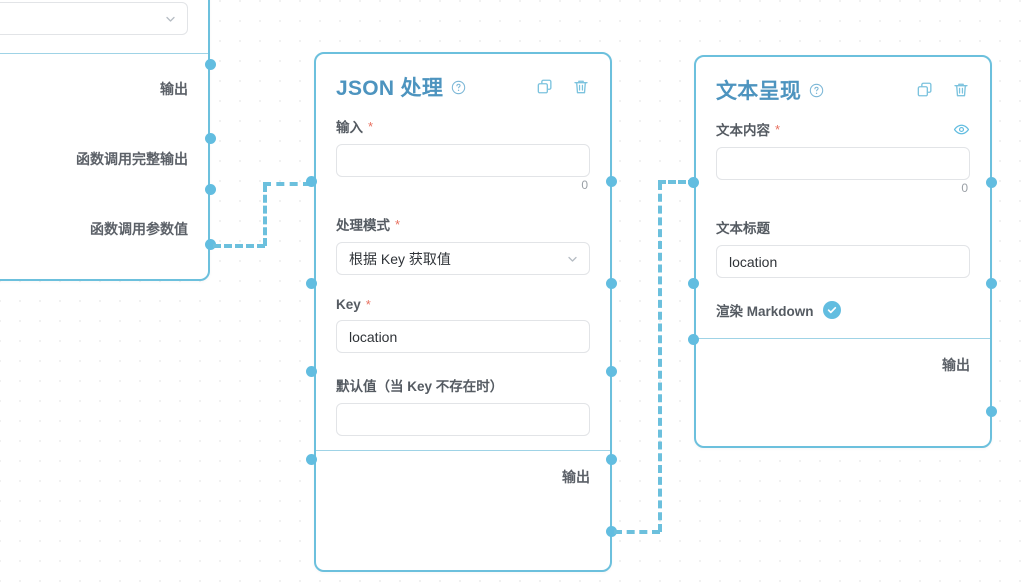 This screenshot has width=1026, height=587. I want to click on text-content-field: 文本内容 * 0, so click(843, 157).